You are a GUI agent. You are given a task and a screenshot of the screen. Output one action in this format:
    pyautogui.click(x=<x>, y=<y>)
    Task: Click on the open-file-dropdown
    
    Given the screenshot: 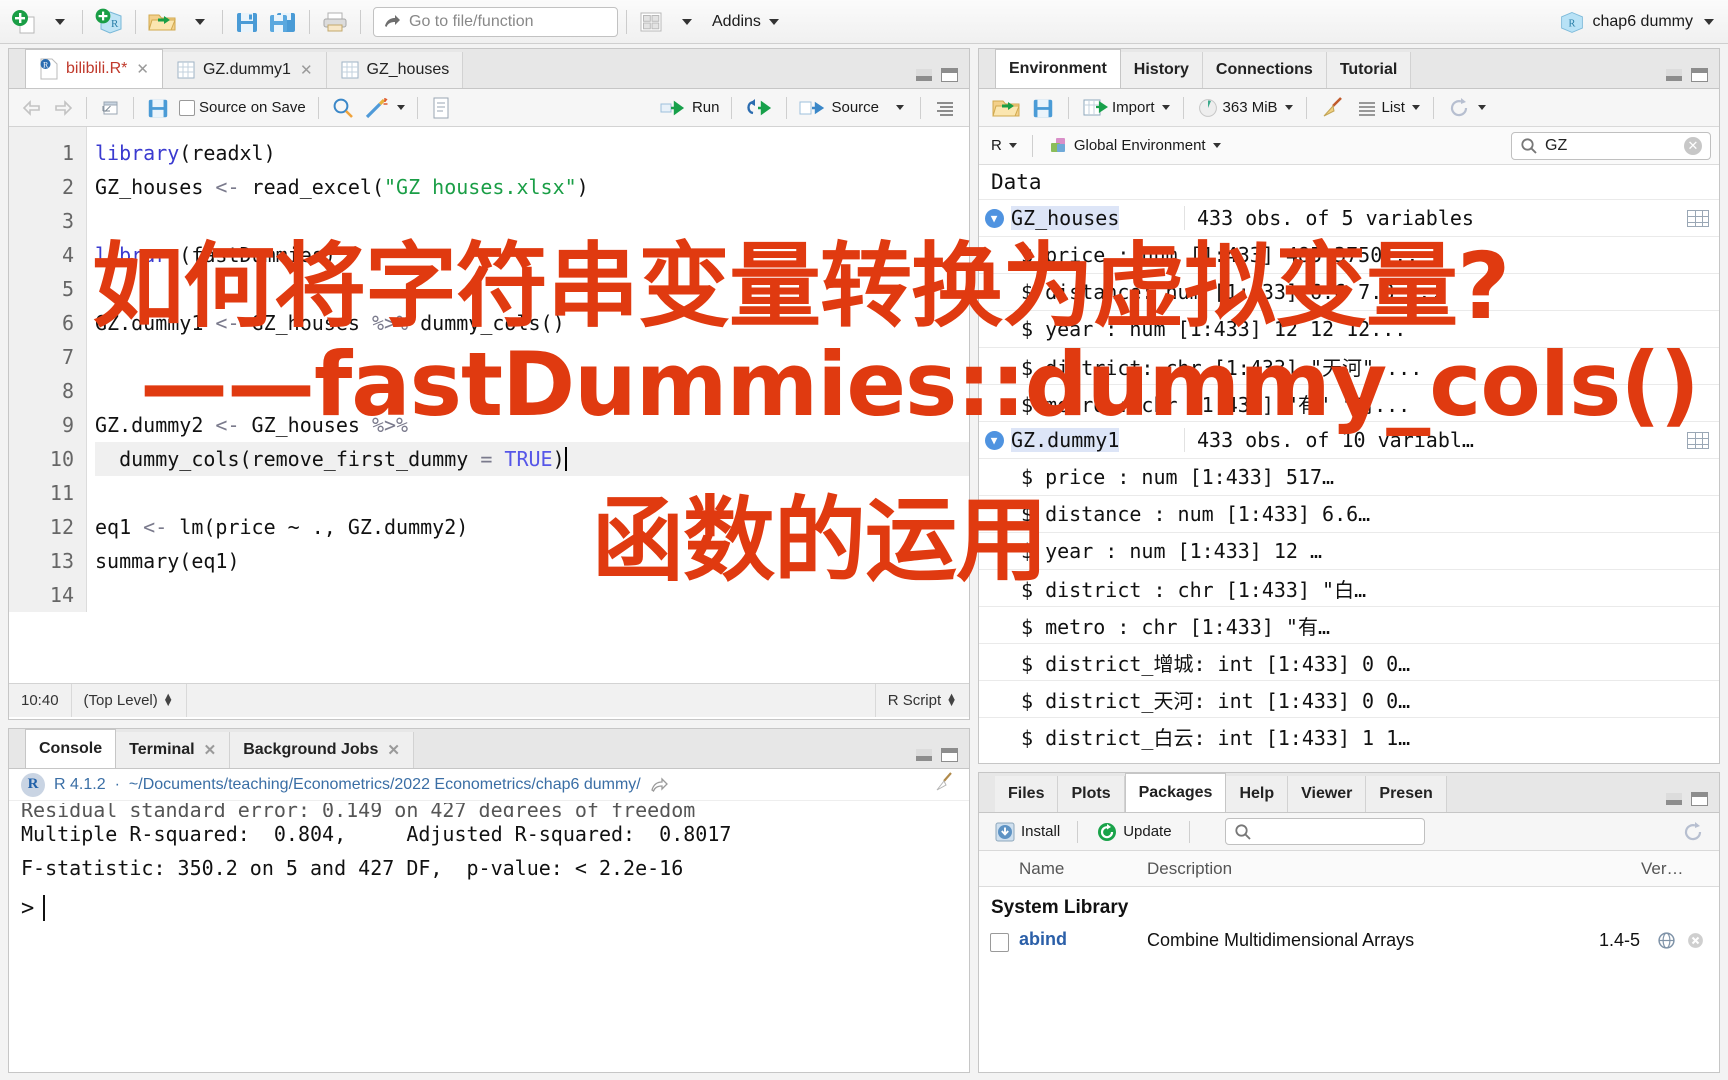 What is the action you would take?
    pyautogui.click(x=198, y=22)
    